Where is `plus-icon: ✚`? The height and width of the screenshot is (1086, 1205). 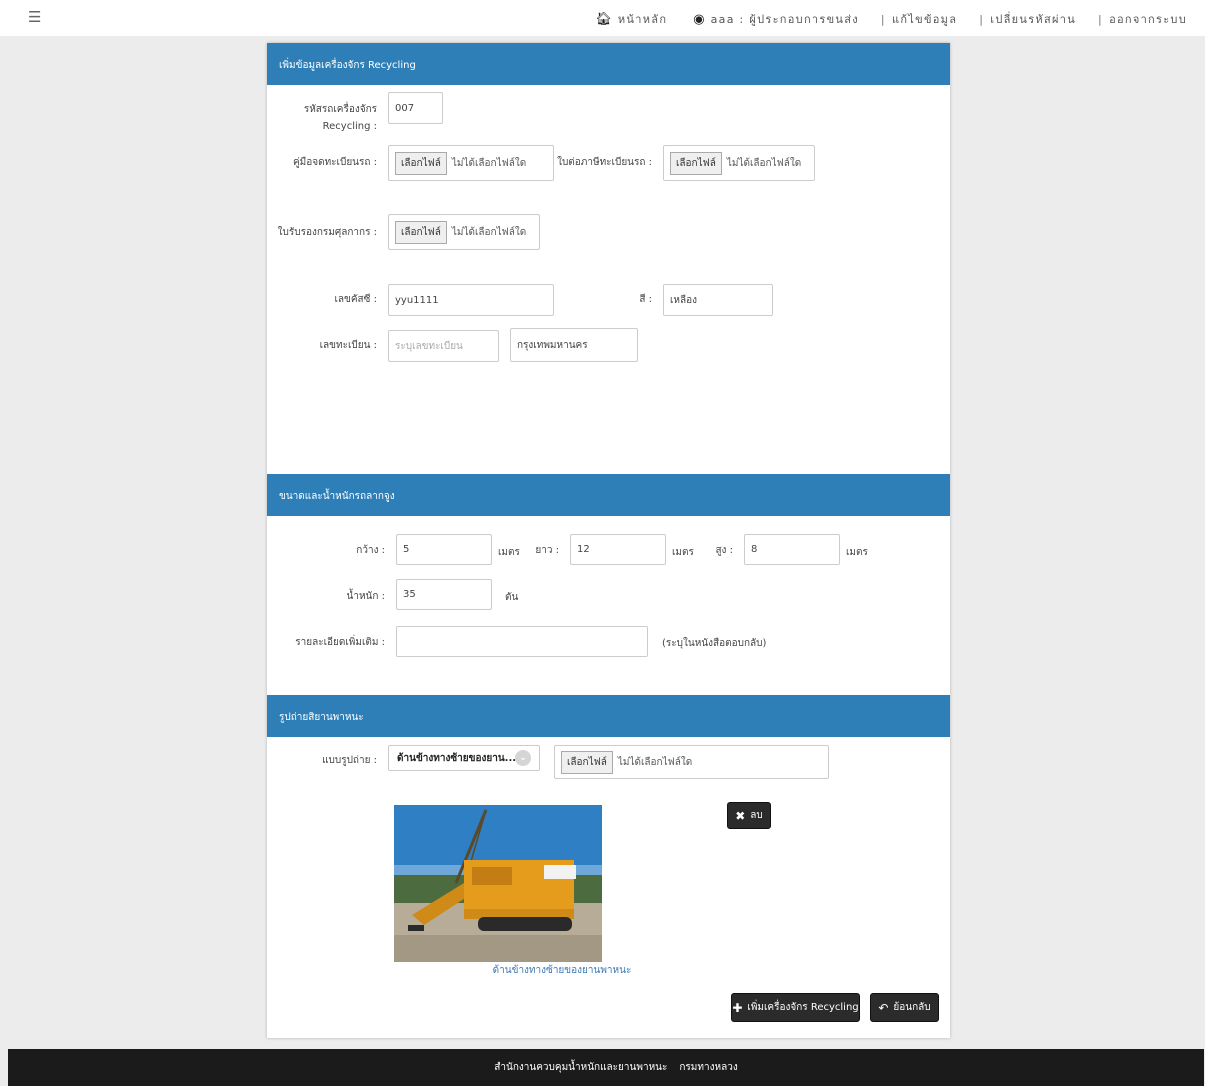 plus-icon: ✚ is located at coordinates (737, 1007).